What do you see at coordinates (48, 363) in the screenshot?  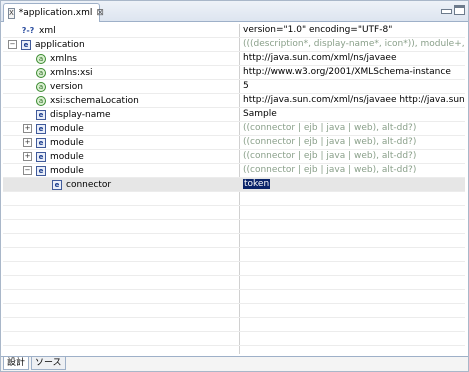 I see `tab-source: ソース` at bounding box center [48, 363].